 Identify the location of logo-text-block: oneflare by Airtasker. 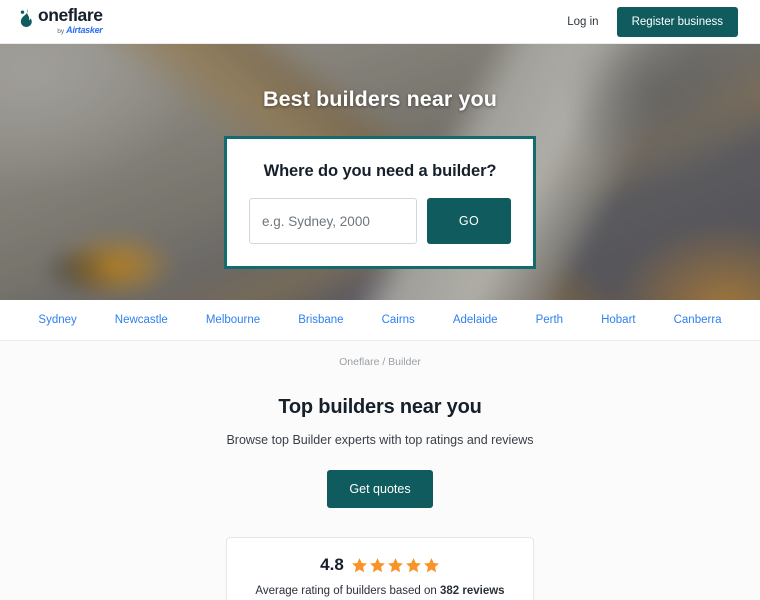
(70, 20).